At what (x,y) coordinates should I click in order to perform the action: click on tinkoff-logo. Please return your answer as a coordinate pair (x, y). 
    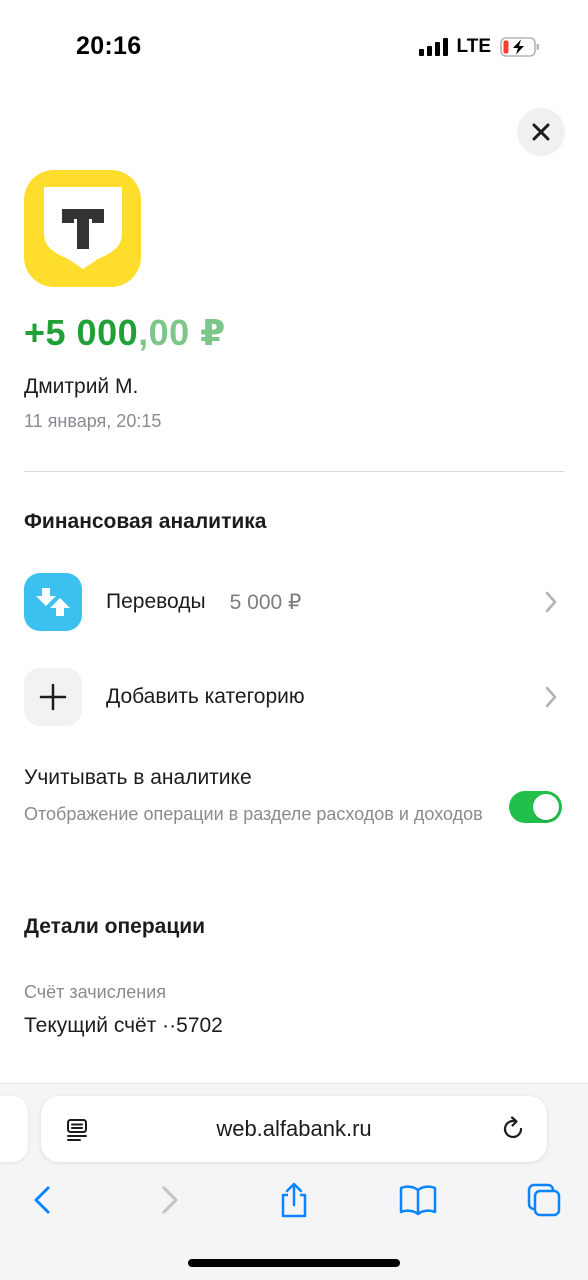
    Looking at the image, I should click on (82, 228).